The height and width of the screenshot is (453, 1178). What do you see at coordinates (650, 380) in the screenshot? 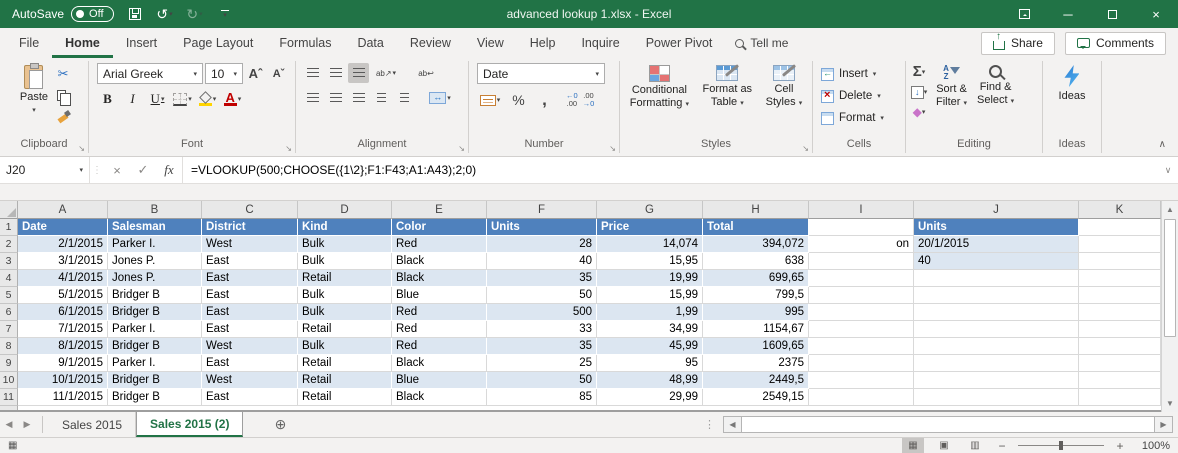
I see `cell-G10: 48,99` at bounding box center [650, 380].